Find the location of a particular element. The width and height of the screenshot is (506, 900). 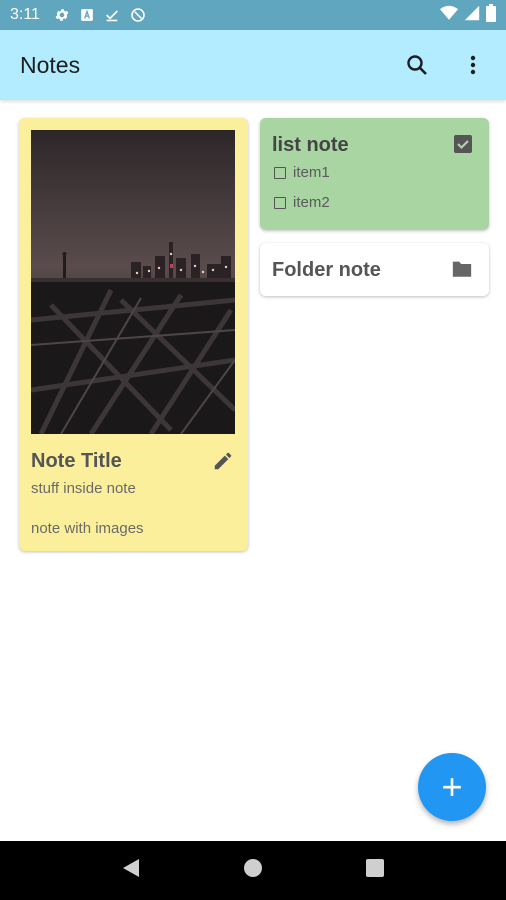

note-photo is located at coordinates (133, 282).